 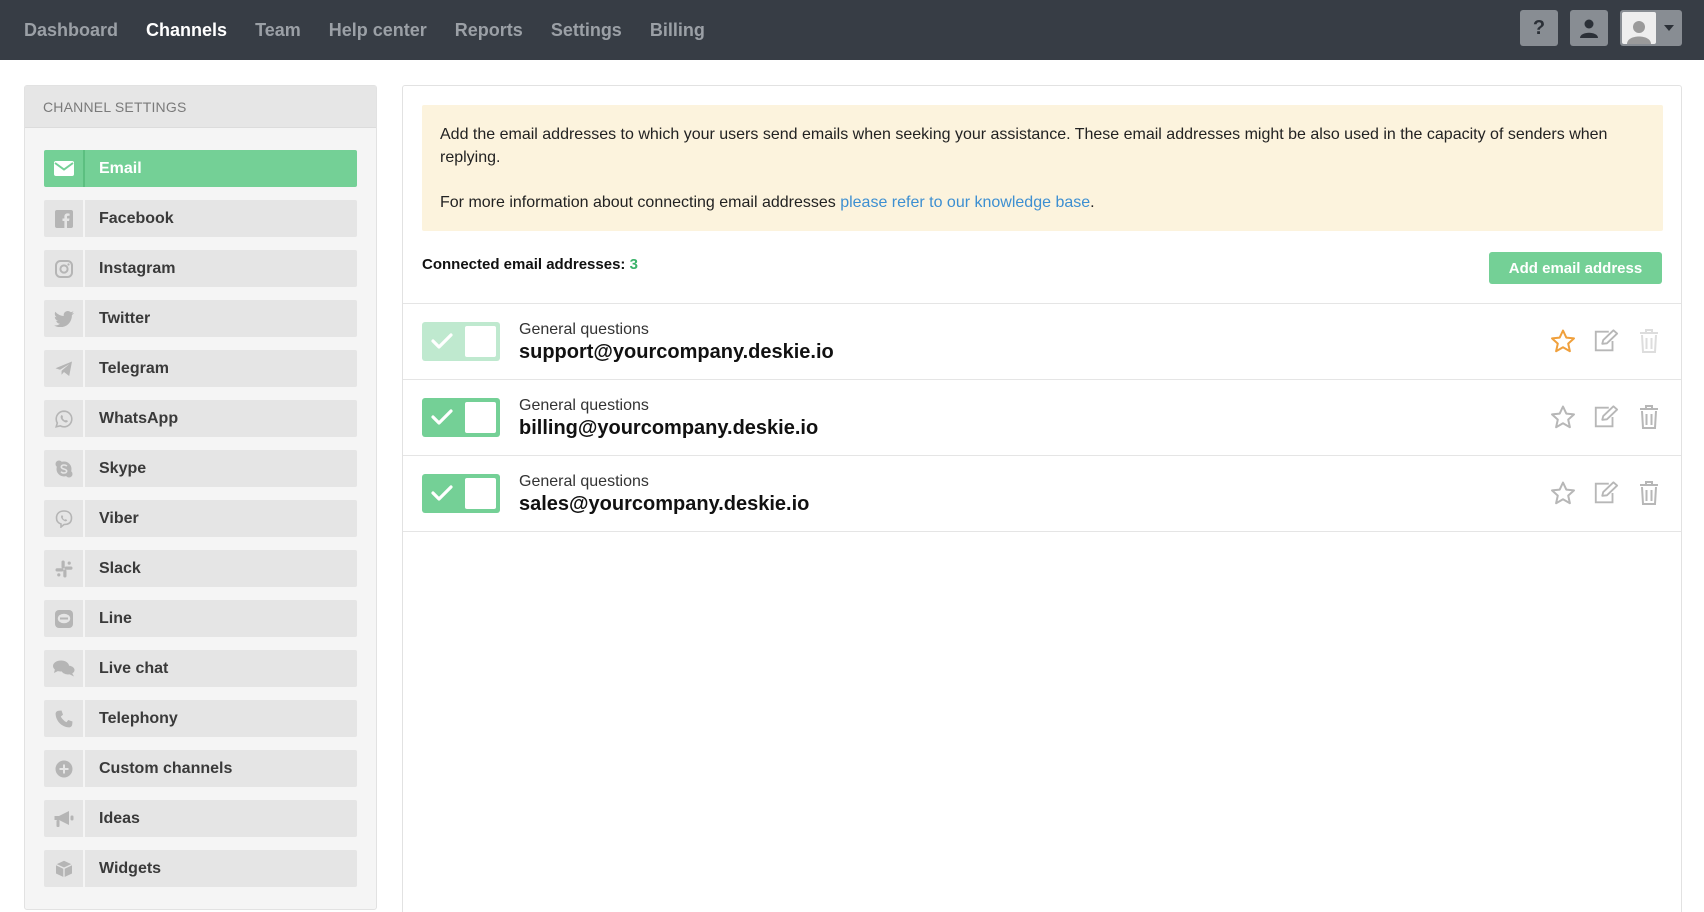 What do you see at coordinates (200, 468) in the screenshot?
I see `sidebar-item-skype: Skype` at bounding box center [200, 468].